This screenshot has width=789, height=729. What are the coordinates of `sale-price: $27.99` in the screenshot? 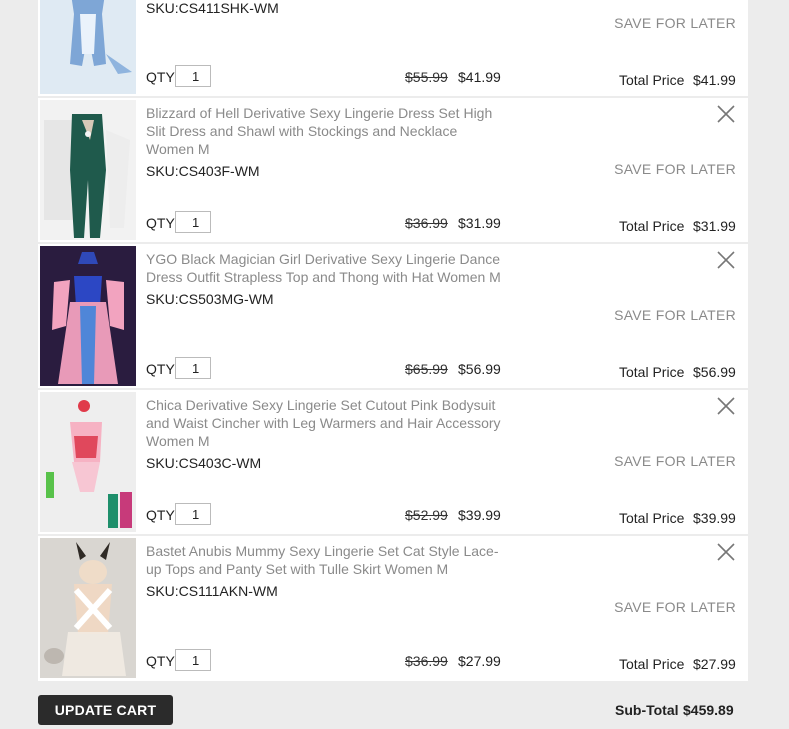 It's located at (479, 661).